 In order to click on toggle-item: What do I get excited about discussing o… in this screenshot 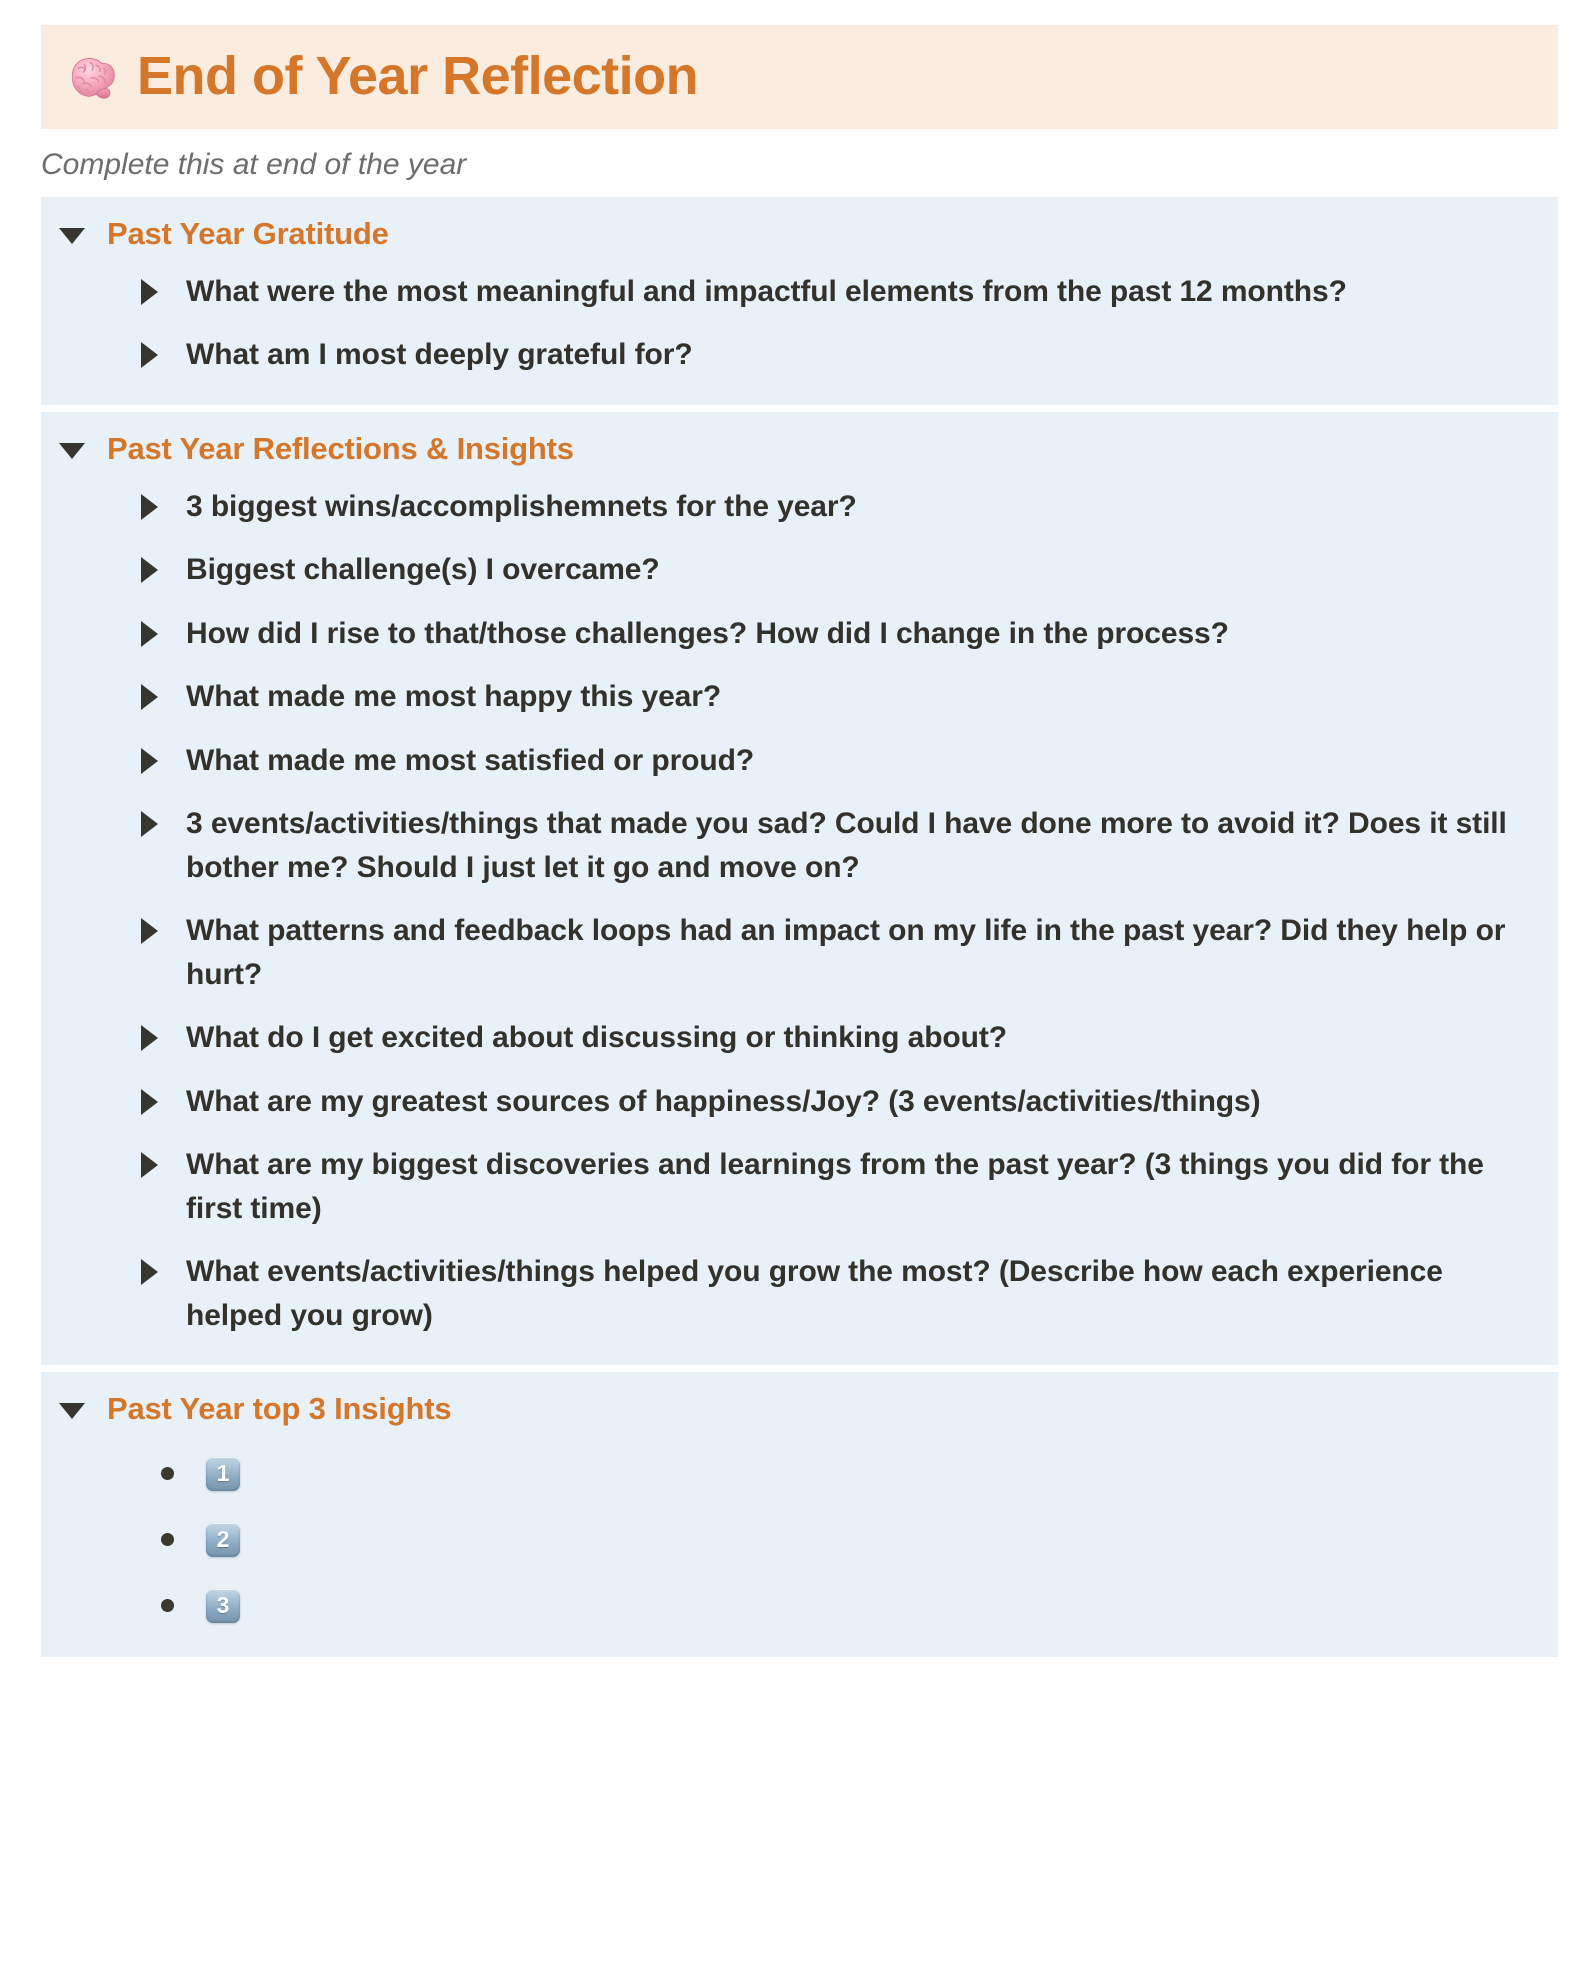, I will do `click(828, 1038)`.